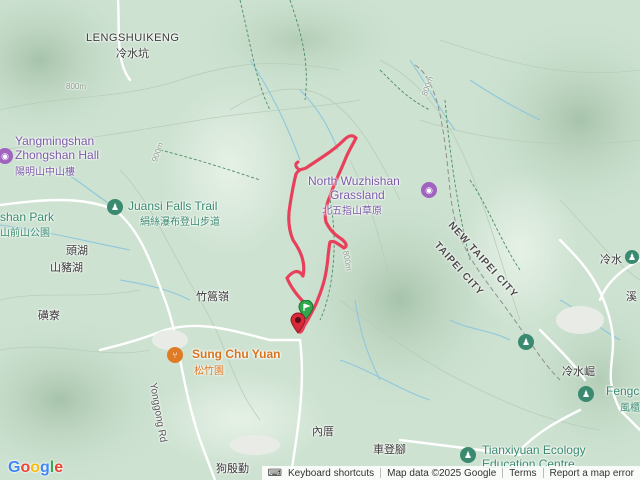 This screenshot has height=480, width=640. I want to click on place-label: 山豬湖, so click(66, 268).